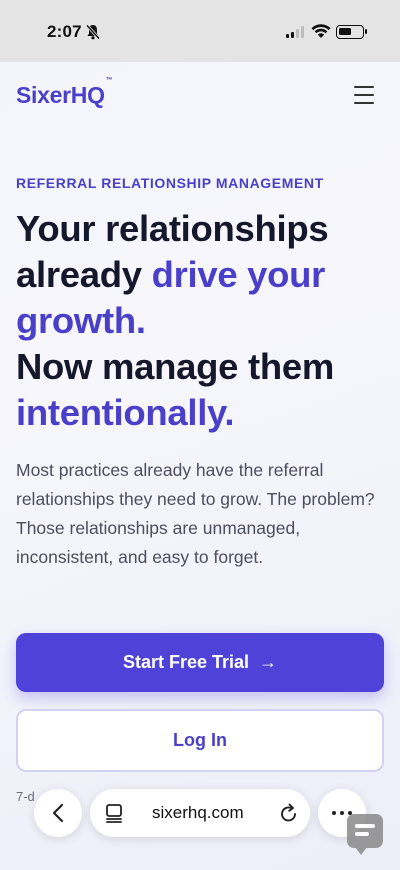  What do you see at coordinates (365, 834) in the screenshot?
I see `chat-widget-icon` at bounding box center [365, 834].